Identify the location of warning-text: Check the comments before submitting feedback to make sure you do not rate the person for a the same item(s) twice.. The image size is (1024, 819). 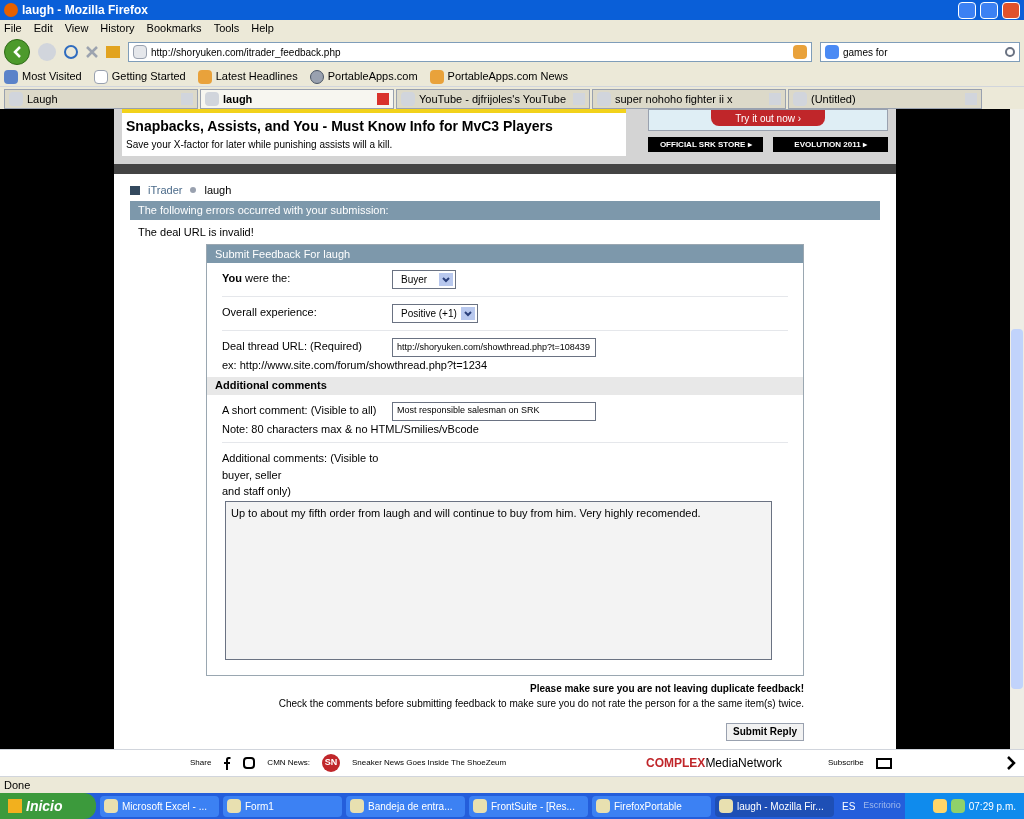
(541, 703).